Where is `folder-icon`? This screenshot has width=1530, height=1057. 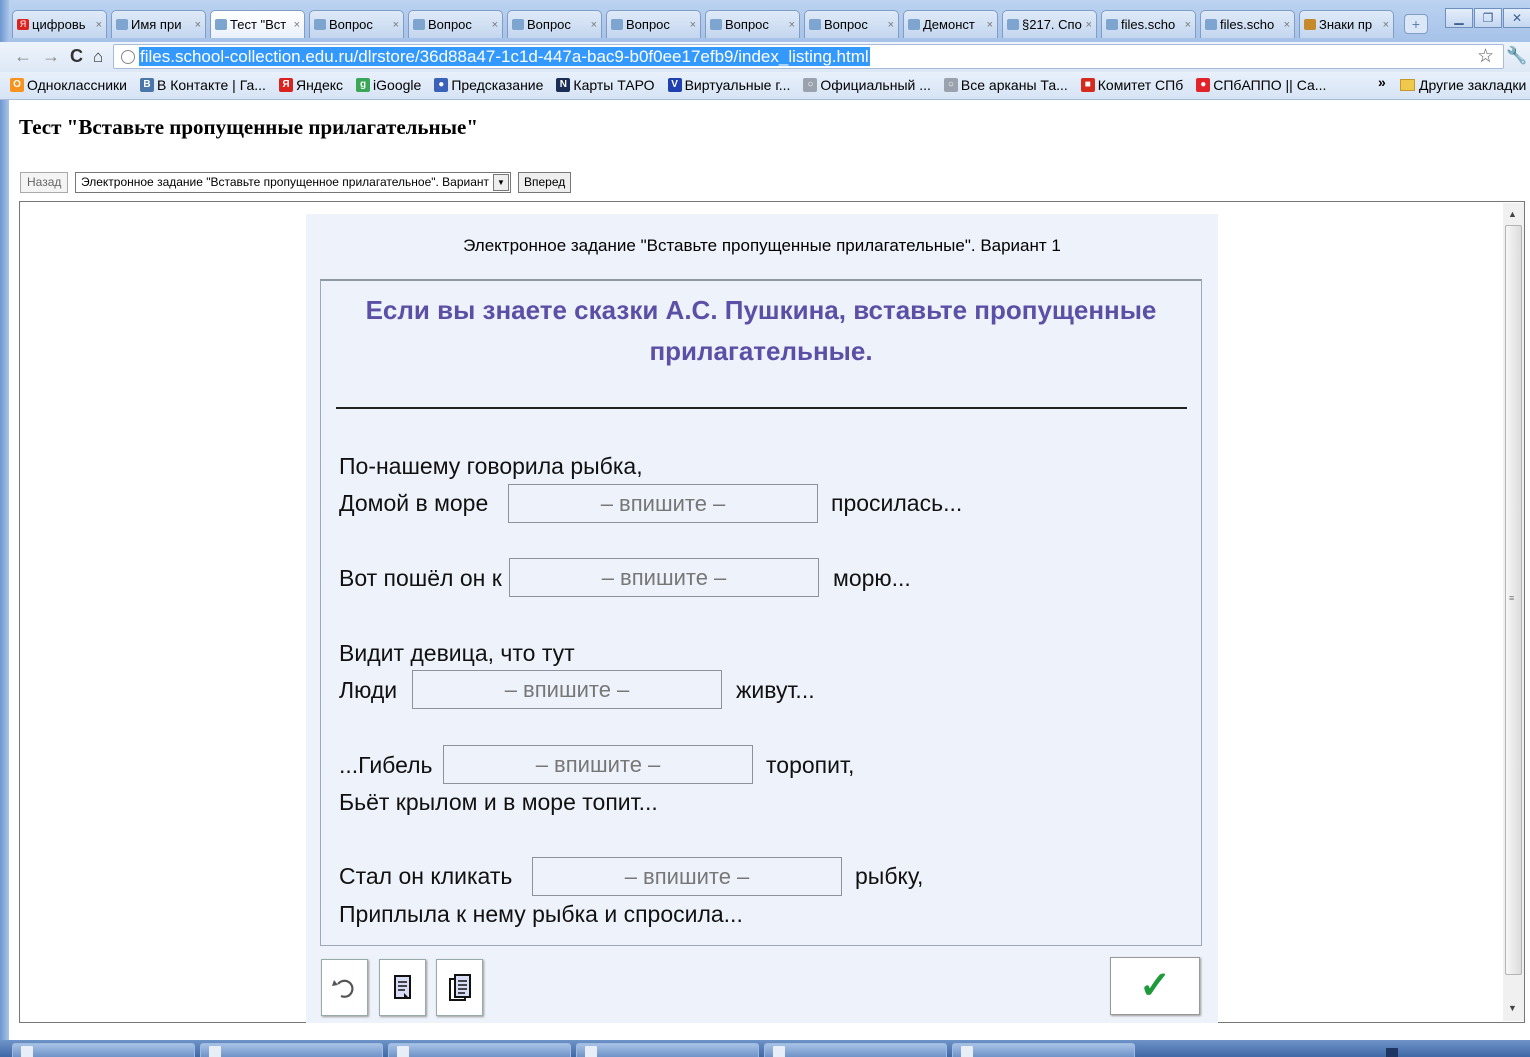 folder-icon is located at coordinates (1407, 85).